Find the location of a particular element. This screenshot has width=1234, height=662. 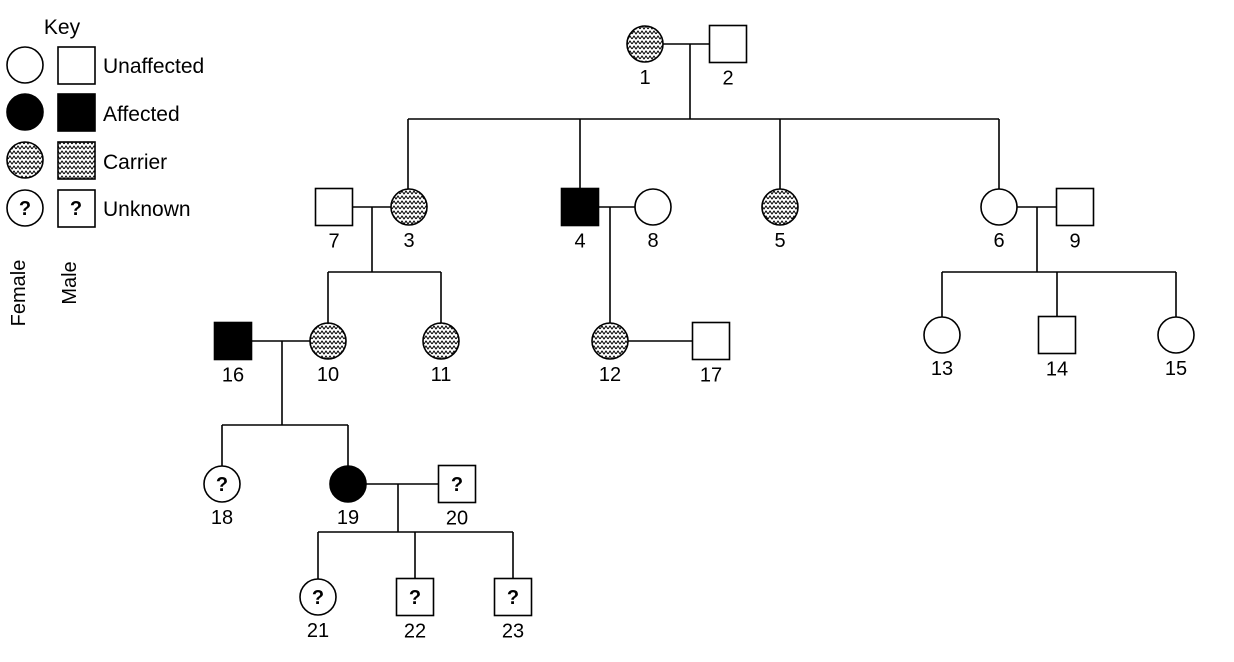

individual-id-label: 19 is located at coordinates (348, 518).